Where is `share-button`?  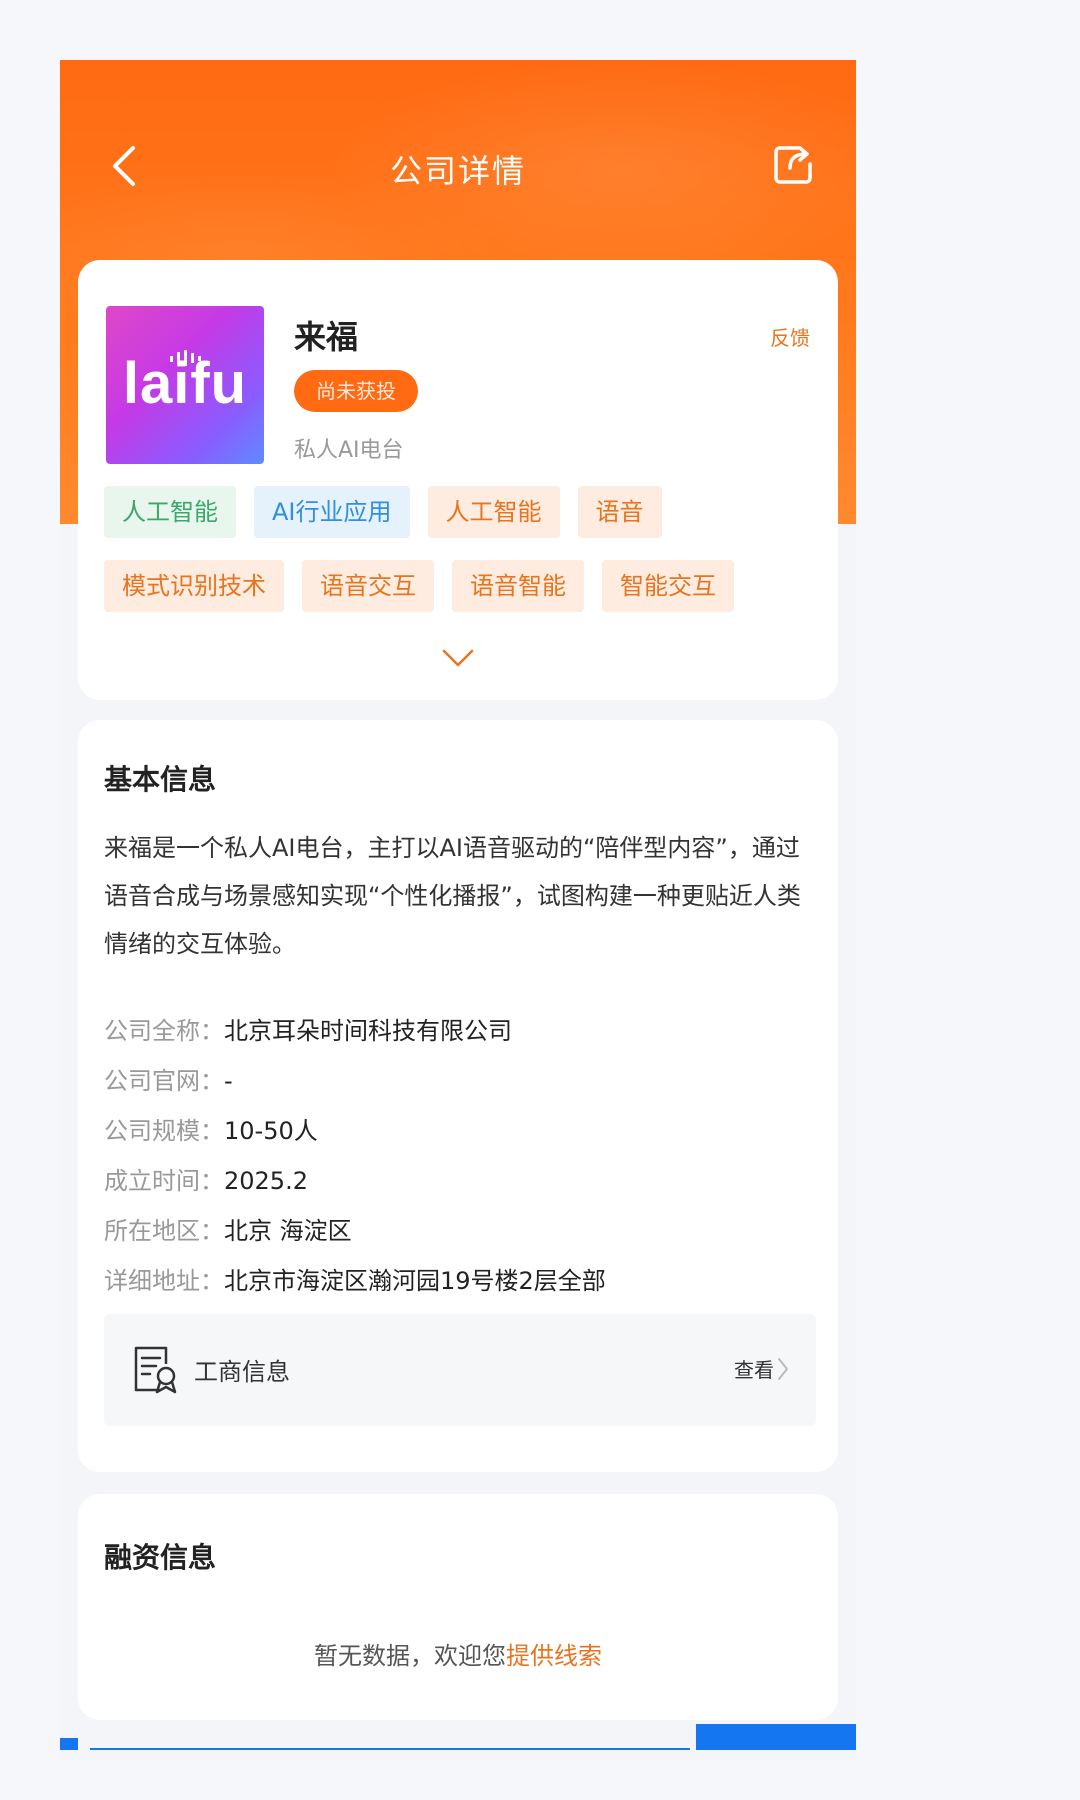
share-button is located at coordinates (794, 164).